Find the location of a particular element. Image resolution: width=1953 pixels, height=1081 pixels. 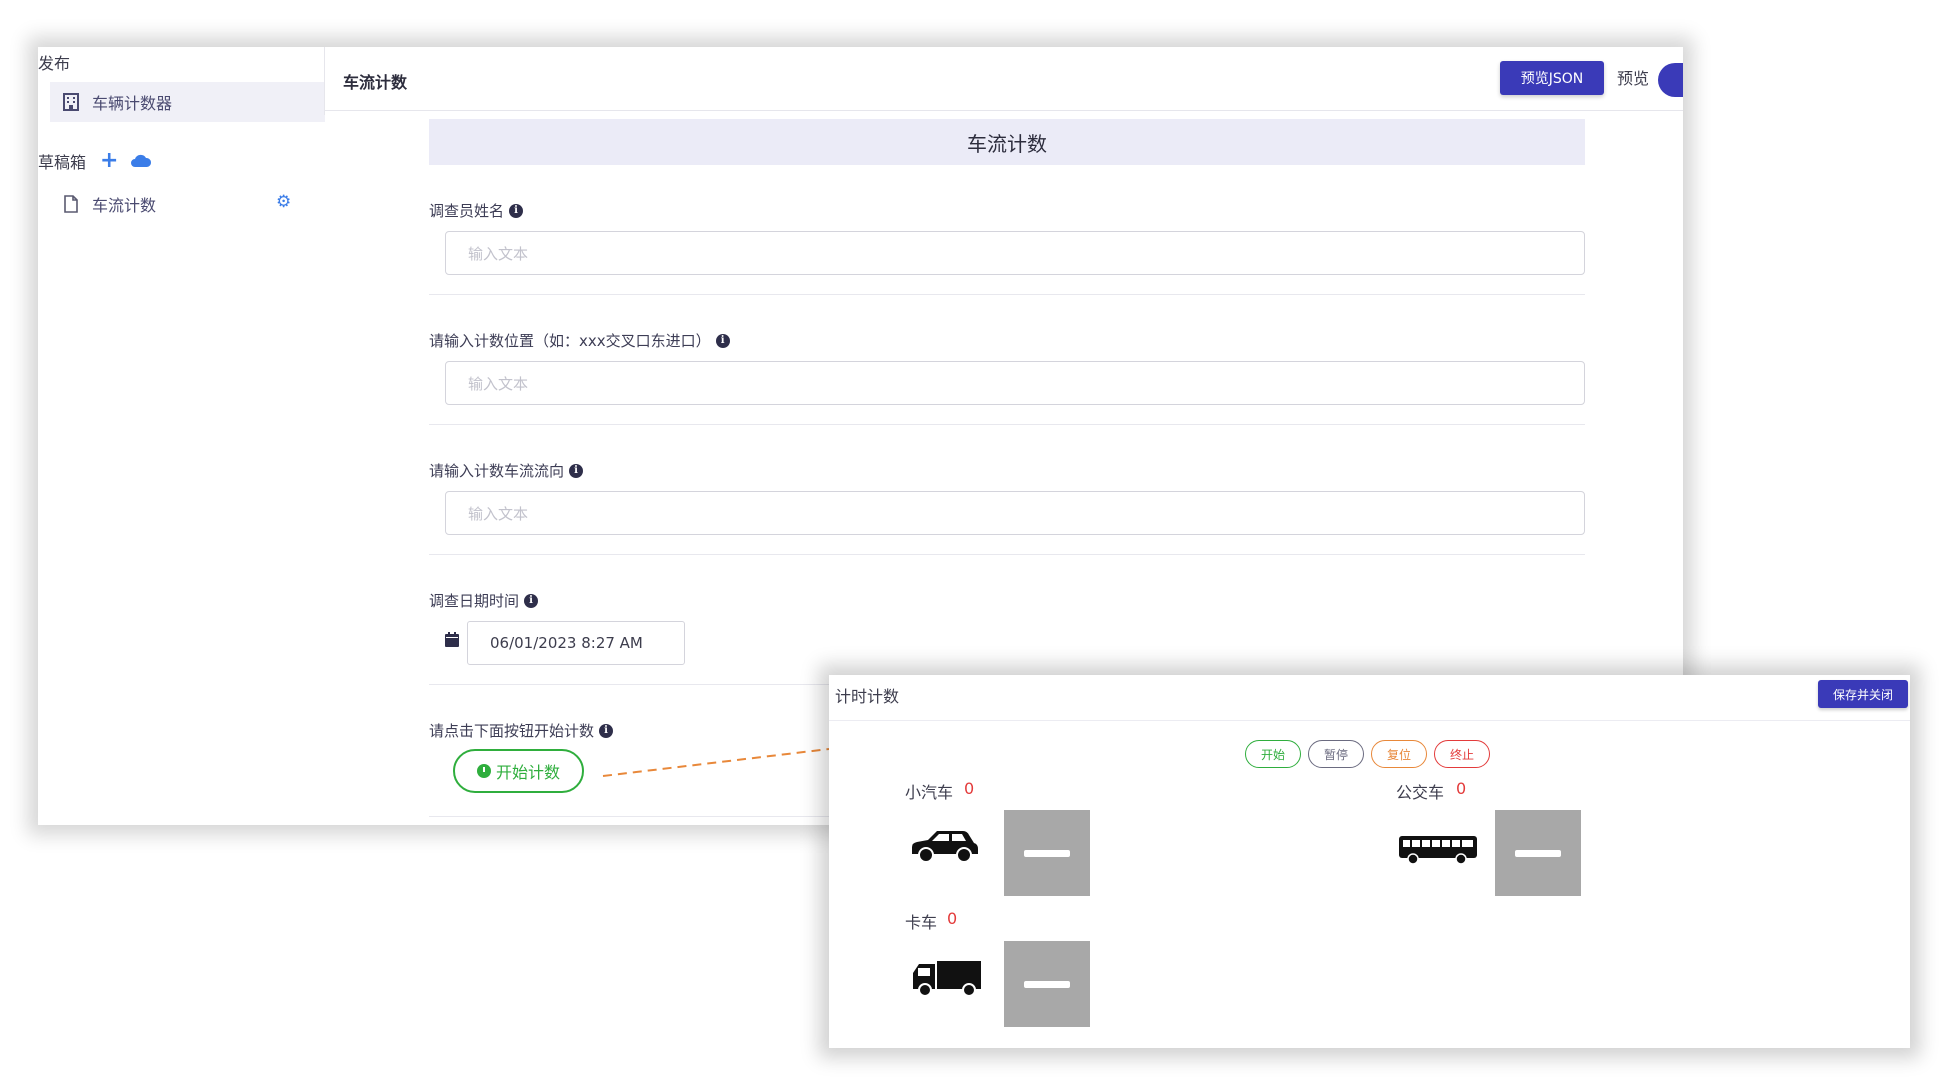

cloud-icon is located at coordinates (141, 161).